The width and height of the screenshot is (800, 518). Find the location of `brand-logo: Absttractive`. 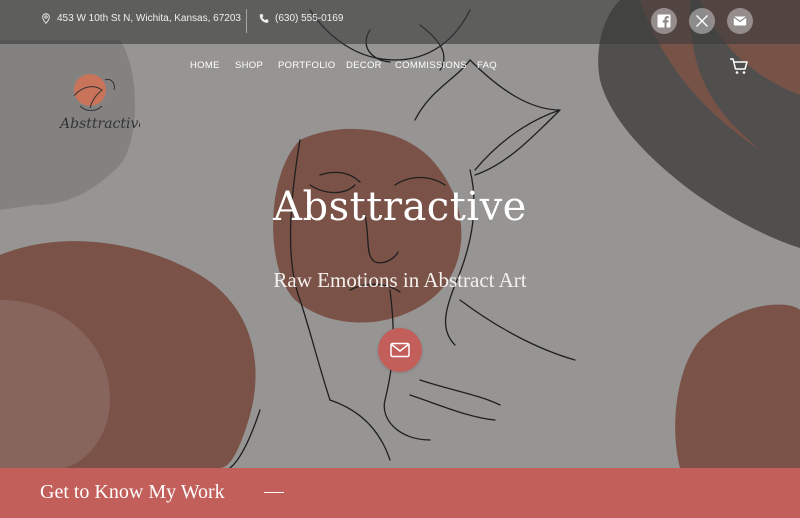

brand-logo: Absttractive is located at coordinates (96, 105).